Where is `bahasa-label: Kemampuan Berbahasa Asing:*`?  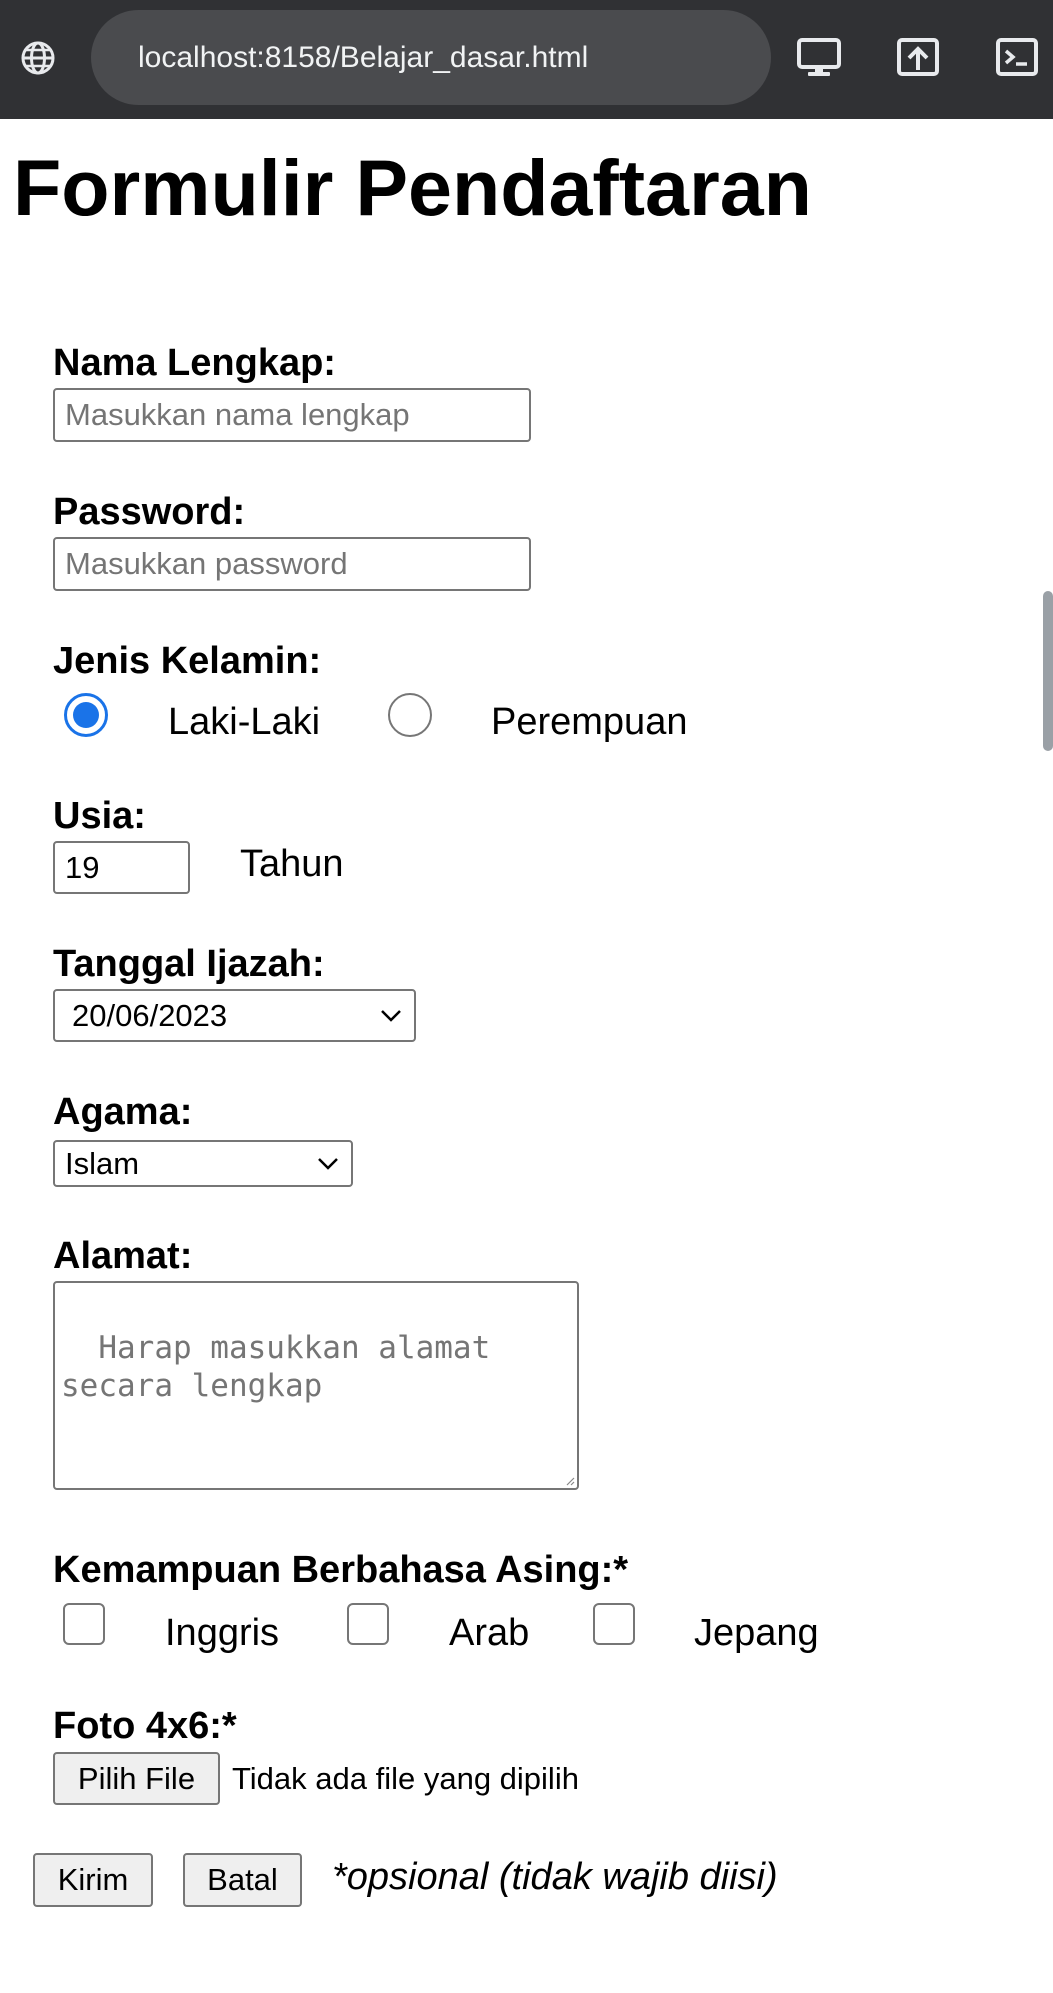 bahasa-label: Kemampuan Berbahasa Asing:* is located at coordinates (341, 1570).